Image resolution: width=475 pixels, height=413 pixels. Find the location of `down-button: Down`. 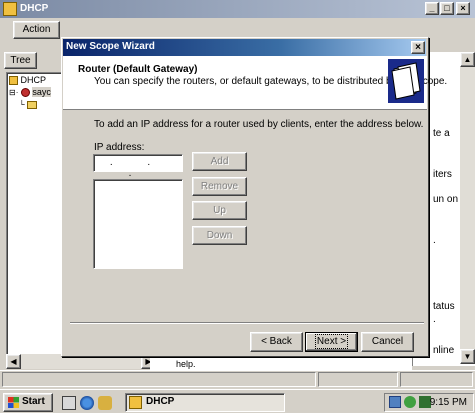

down-button: Down is located at coordinates (219, 235).